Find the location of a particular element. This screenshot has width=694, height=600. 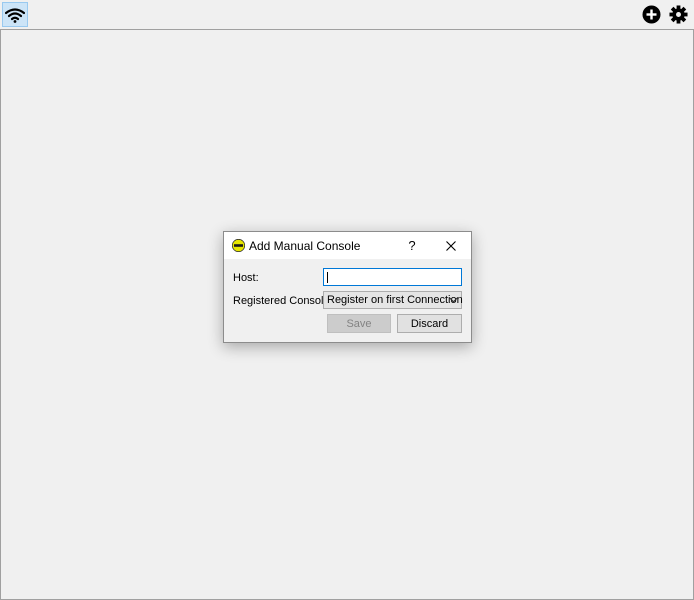

add-console-button is located at coordinates (651, 14).